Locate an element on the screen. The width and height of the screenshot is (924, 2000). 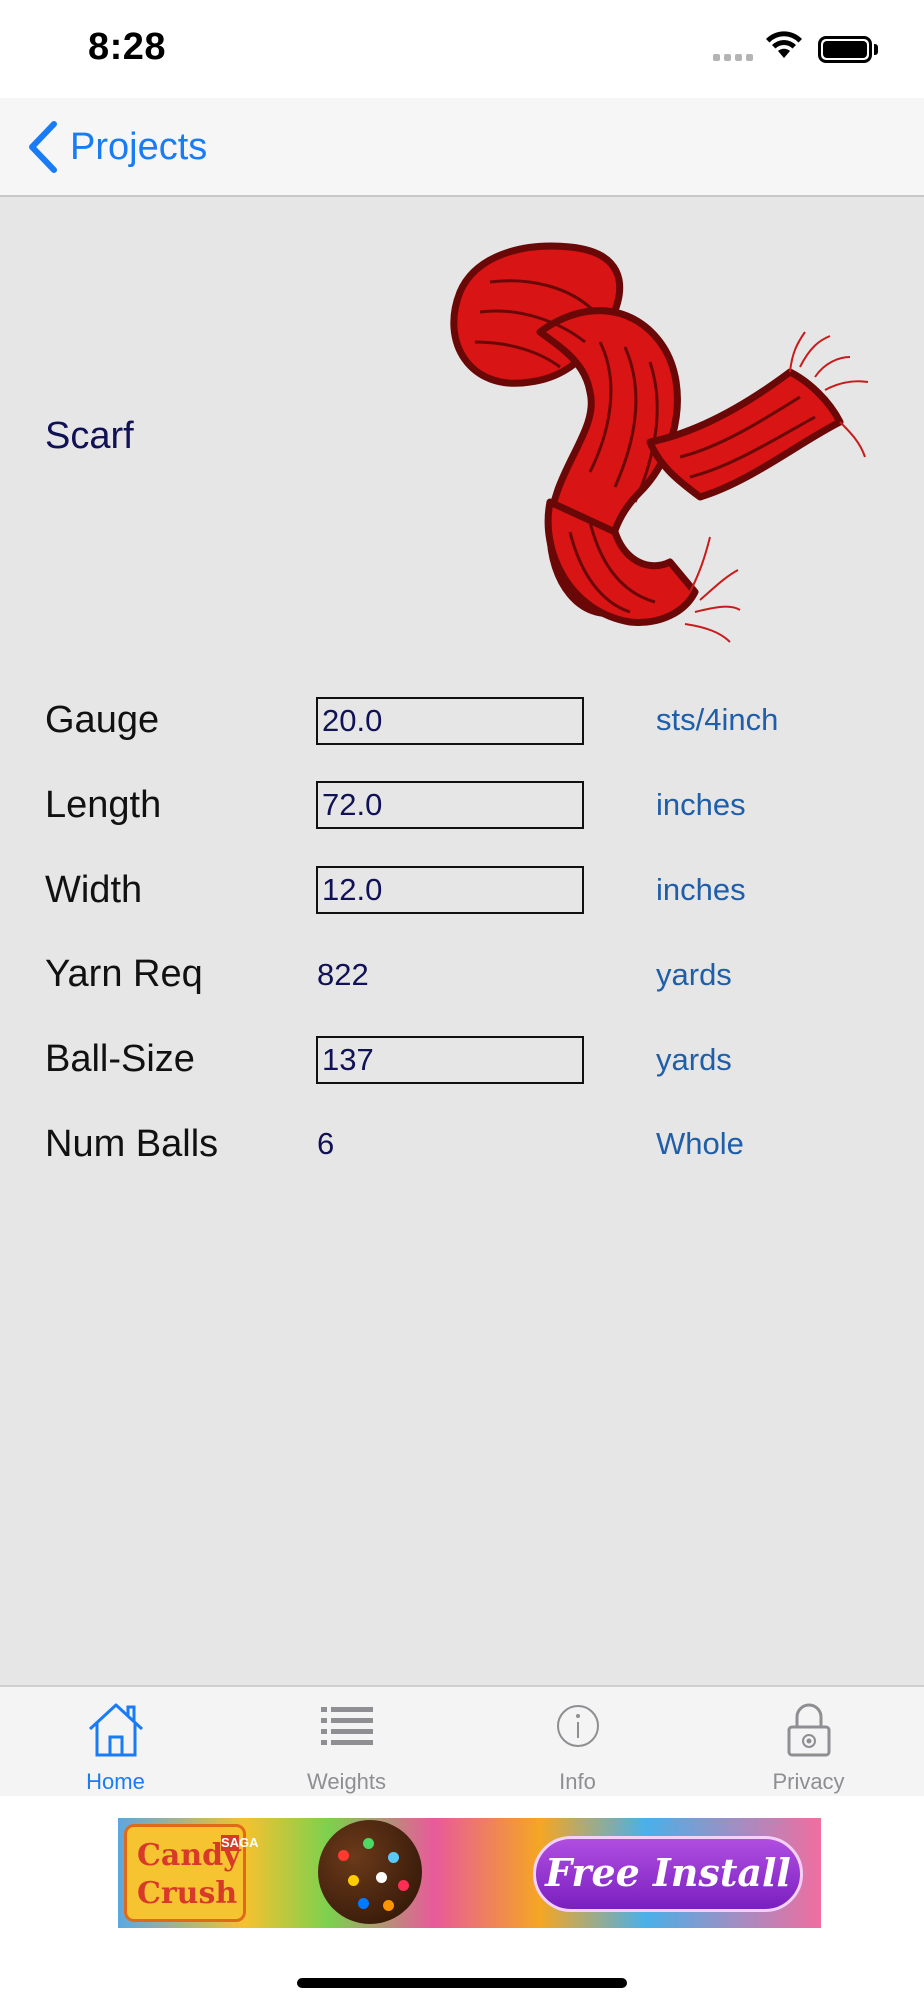
list-icon is located at coordinates (346, 1726).